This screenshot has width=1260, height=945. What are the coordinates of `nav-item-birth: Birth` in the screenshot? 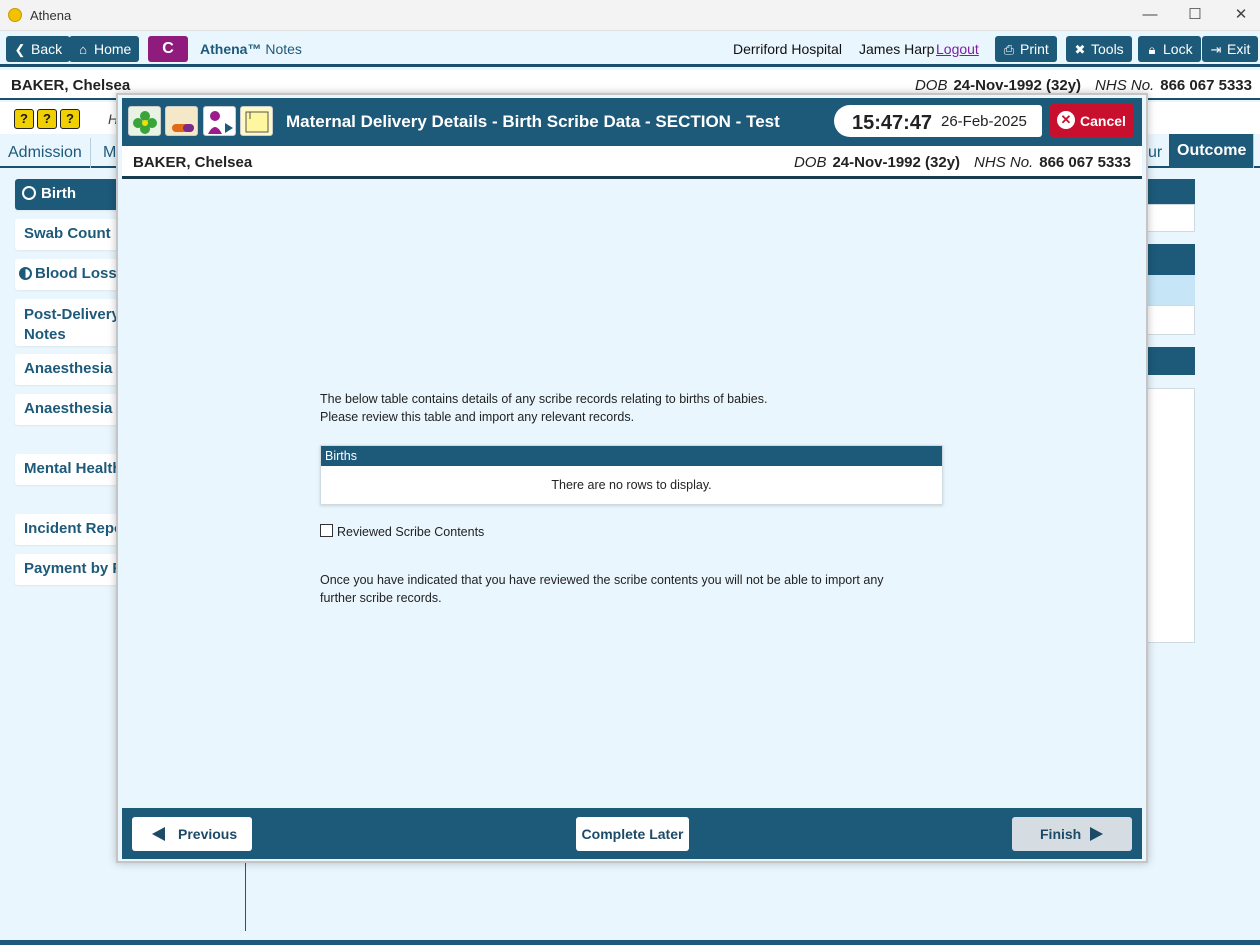 It's located at (70, 194).